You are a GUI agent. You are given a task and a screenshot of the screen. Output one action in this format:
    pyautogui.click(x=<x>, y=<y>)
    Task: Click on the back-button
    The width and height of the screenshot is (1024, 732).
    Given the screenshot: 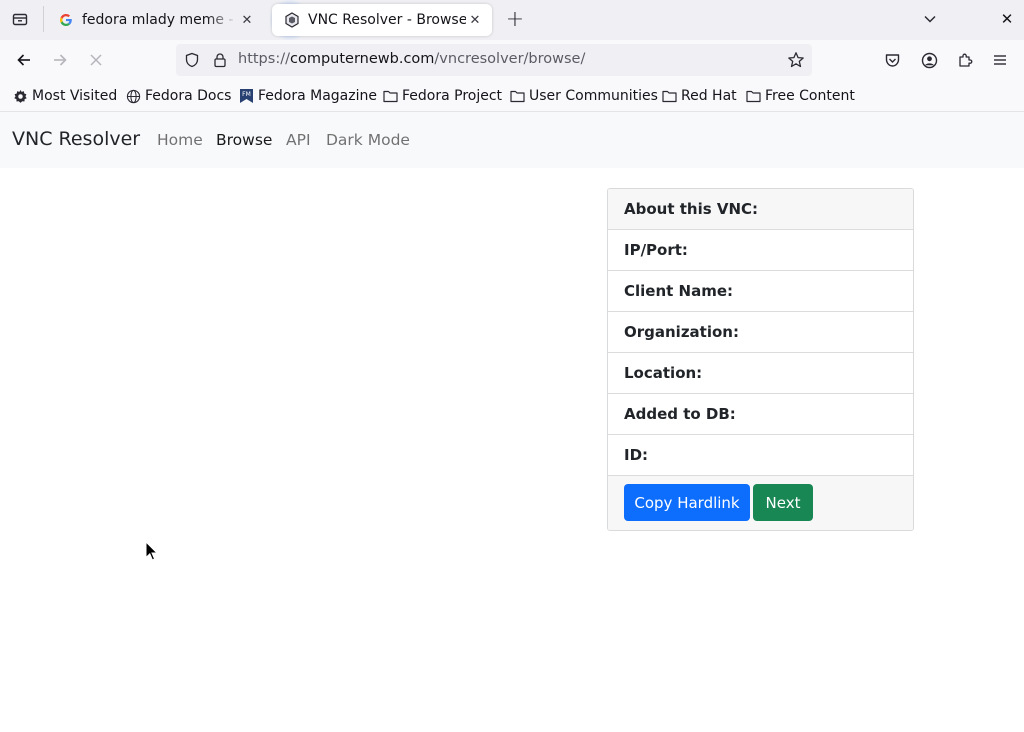 What is the action you would take?
    pyautogui.click(x=24, y=60)
    